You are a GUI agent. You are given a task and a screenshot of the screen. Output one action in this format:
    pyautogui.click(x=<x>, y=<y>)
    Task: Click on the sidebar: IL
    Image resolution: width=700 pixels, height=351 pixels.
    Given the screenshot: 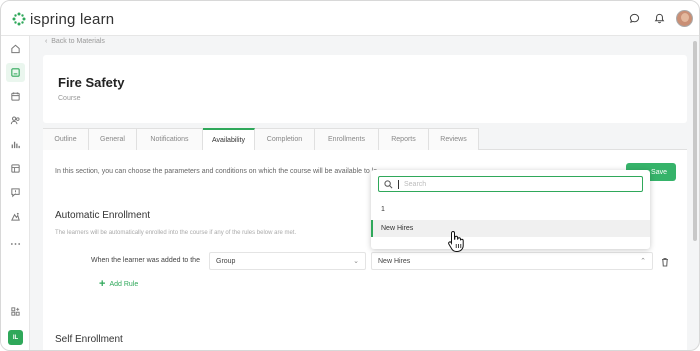 What is the action you would take?
    pyautogui.click(x=15, y=193)
    